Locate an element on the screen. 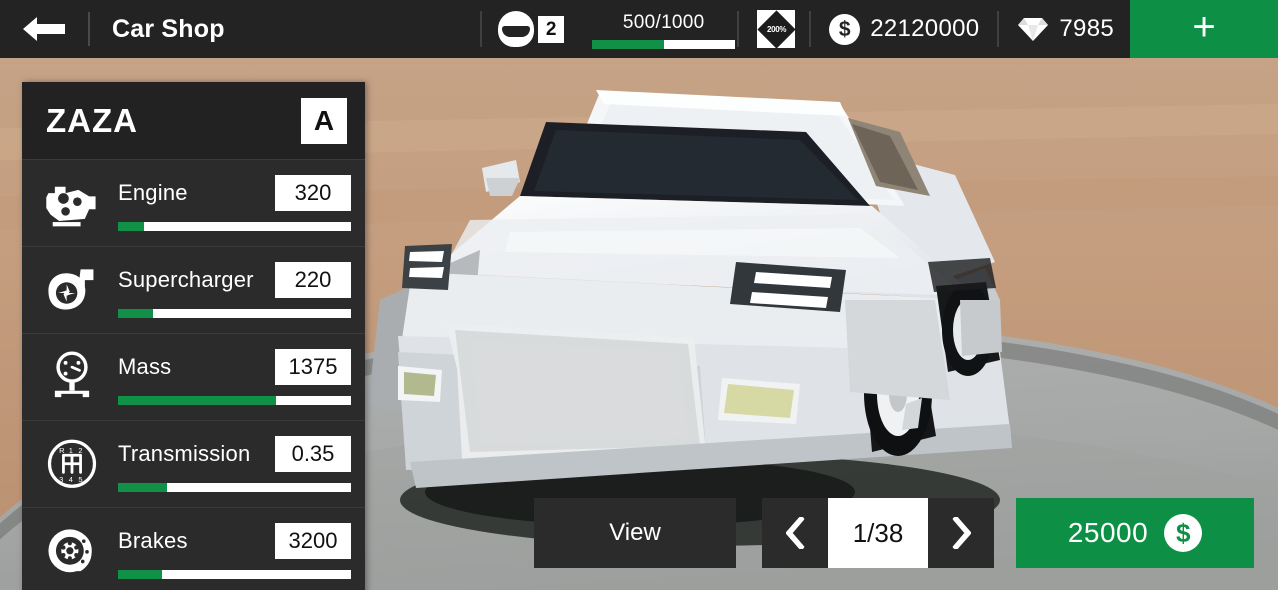 The height and width of the screenshot is (590, 1278). buy-price: 25000 is located at coordinates (1108, 532).